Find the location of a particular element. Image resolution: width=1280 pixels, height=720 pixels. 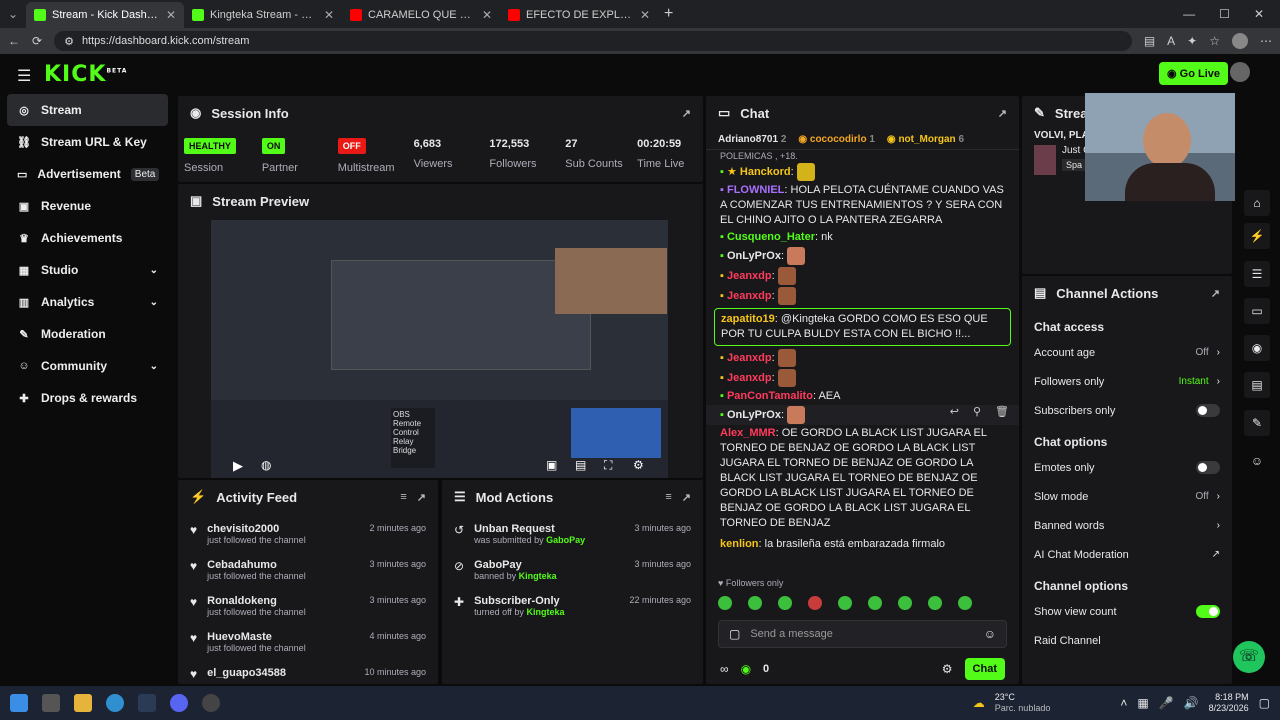

chat-username: zapatito19 is located at coordinates (748, 319).